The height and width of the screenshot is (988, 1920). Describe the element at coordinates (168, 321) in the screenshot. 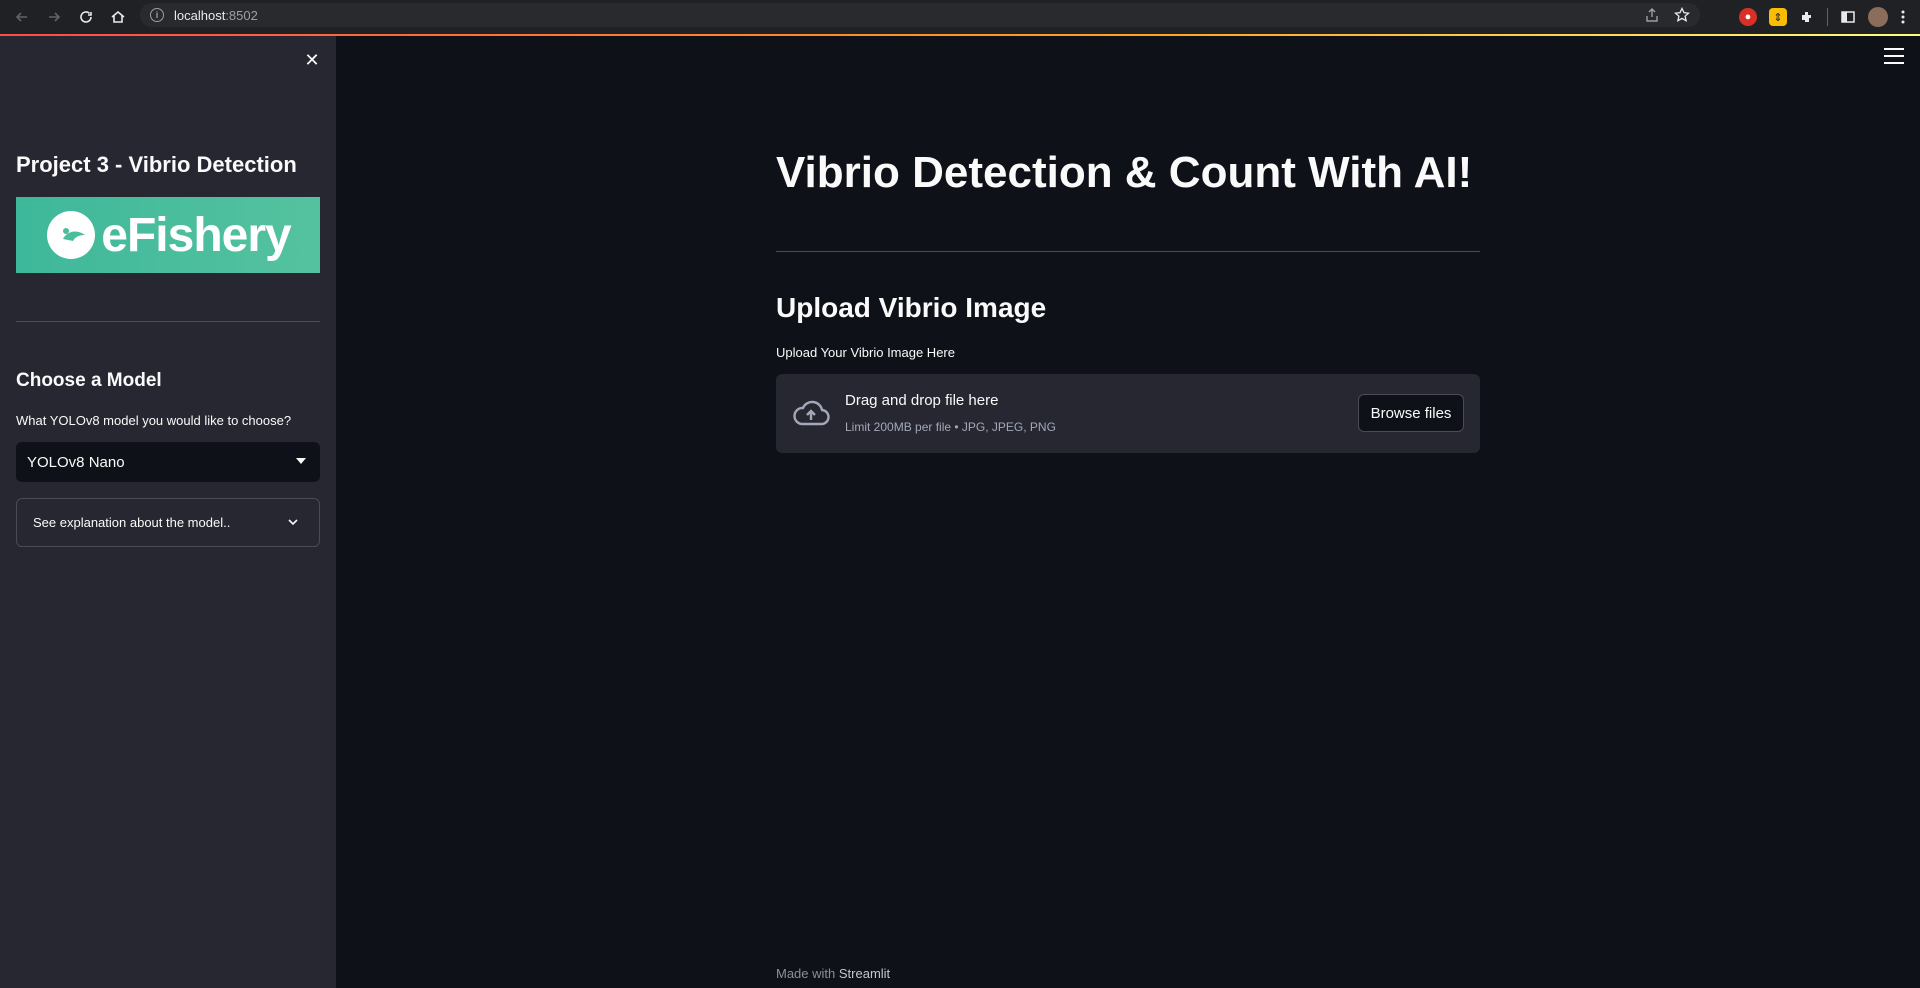

I see `sidebar-divider` at that location.